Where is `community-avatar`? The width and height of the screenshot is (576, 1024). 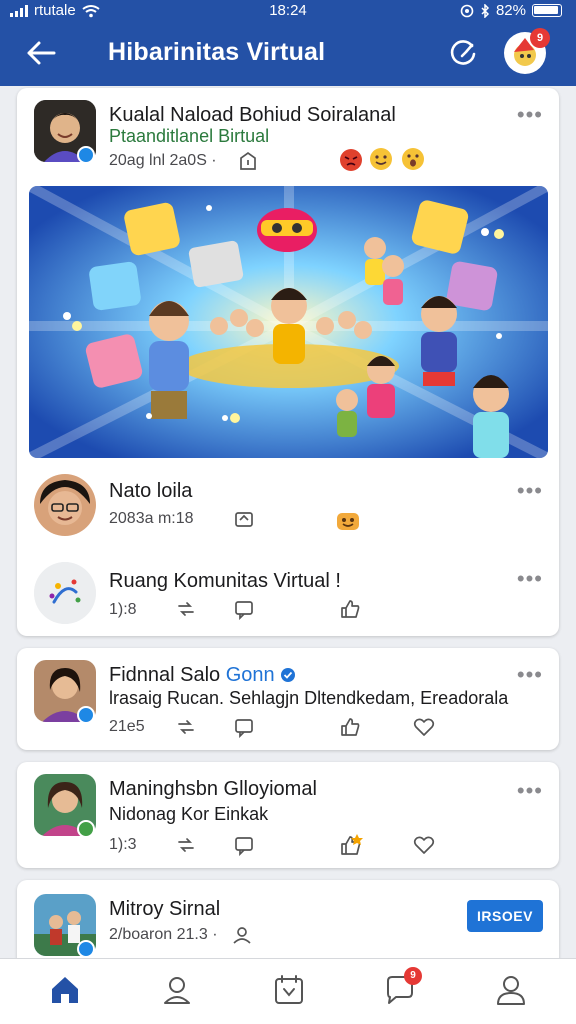
community-avatar is located at coordinates (65, 593).